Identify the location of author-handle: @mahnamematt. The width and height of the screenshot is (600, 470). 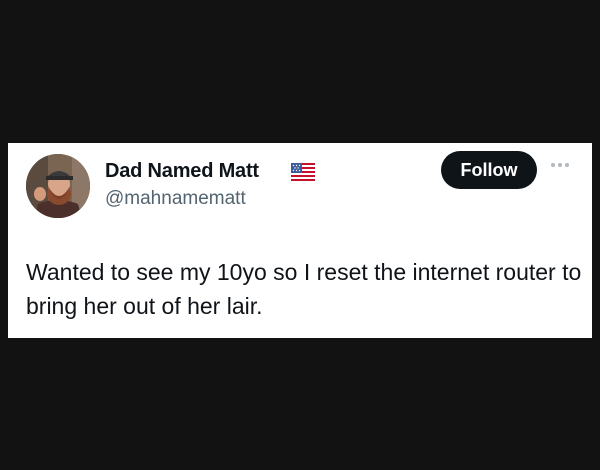
(175, 199).